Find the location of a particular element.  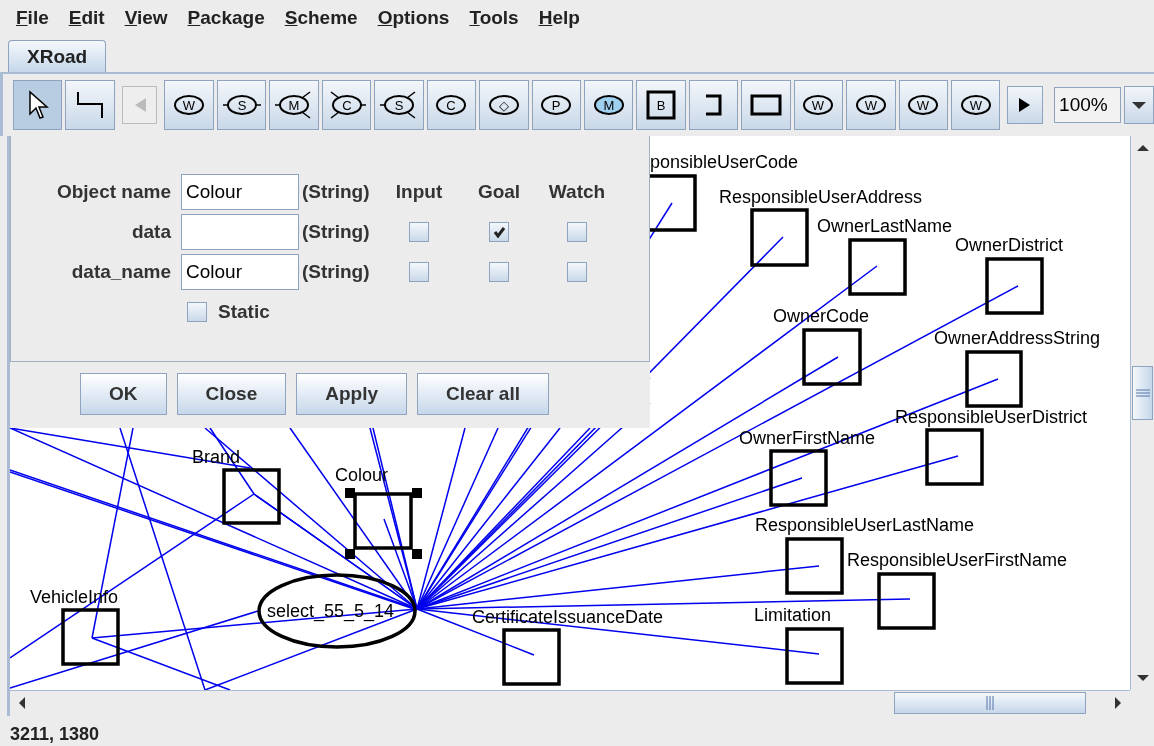

field-label: Object name is located at coordinates (114, 191).